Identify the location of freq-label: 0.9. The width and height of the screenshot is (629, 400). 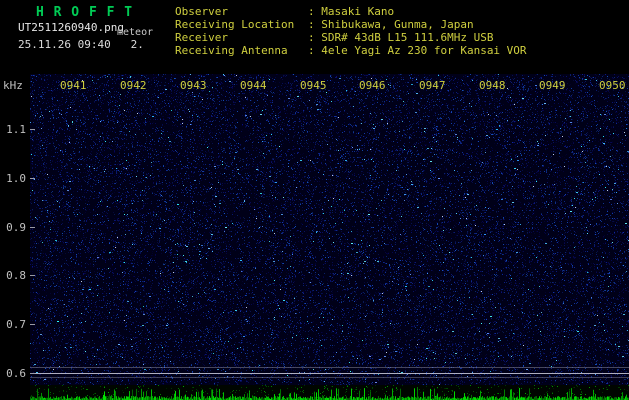
(16, 227).